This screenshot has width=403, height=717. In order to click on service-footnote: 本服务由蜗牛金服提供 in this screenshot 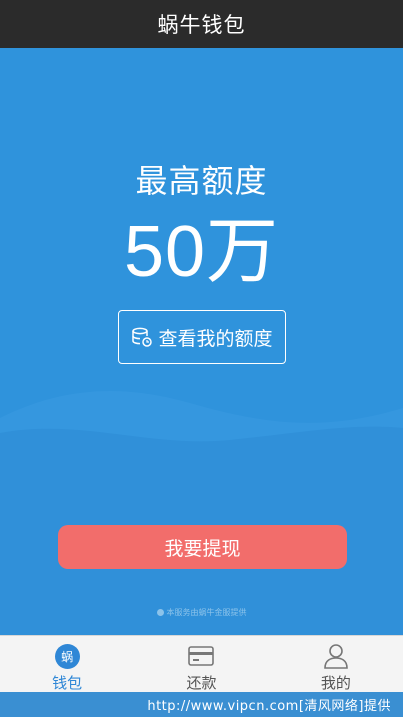, I will do `click(201, 612)`.